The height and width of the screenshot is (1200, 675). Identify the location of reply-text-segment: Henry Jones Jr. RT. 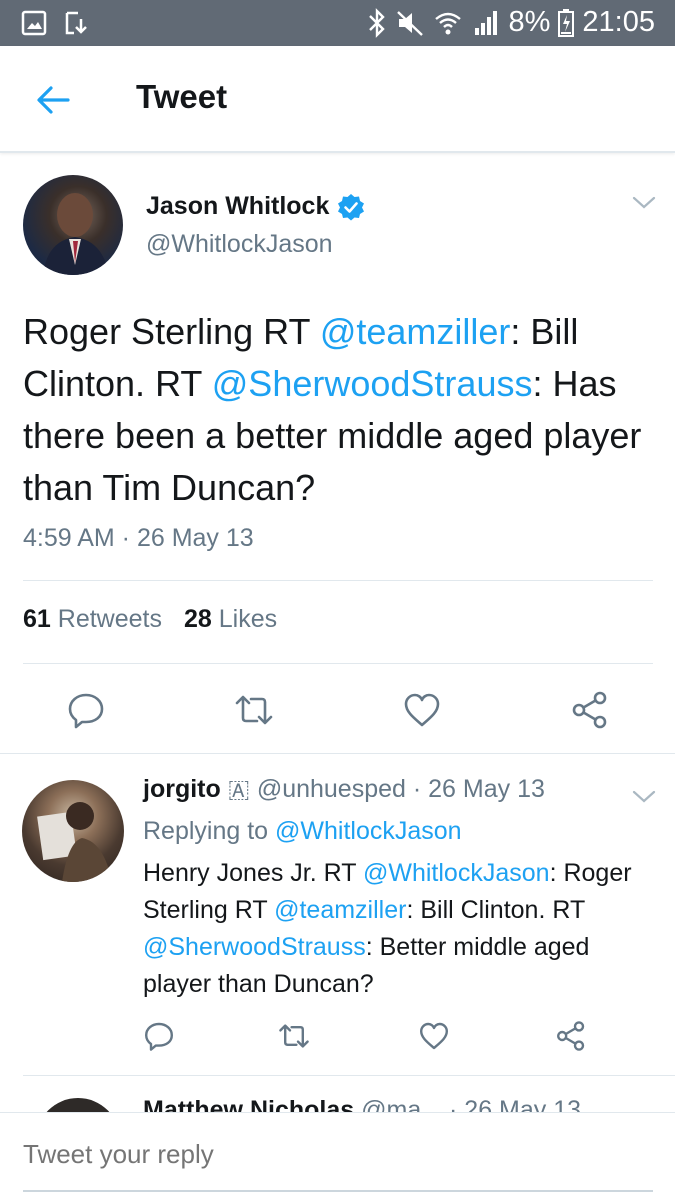
(253, 873).